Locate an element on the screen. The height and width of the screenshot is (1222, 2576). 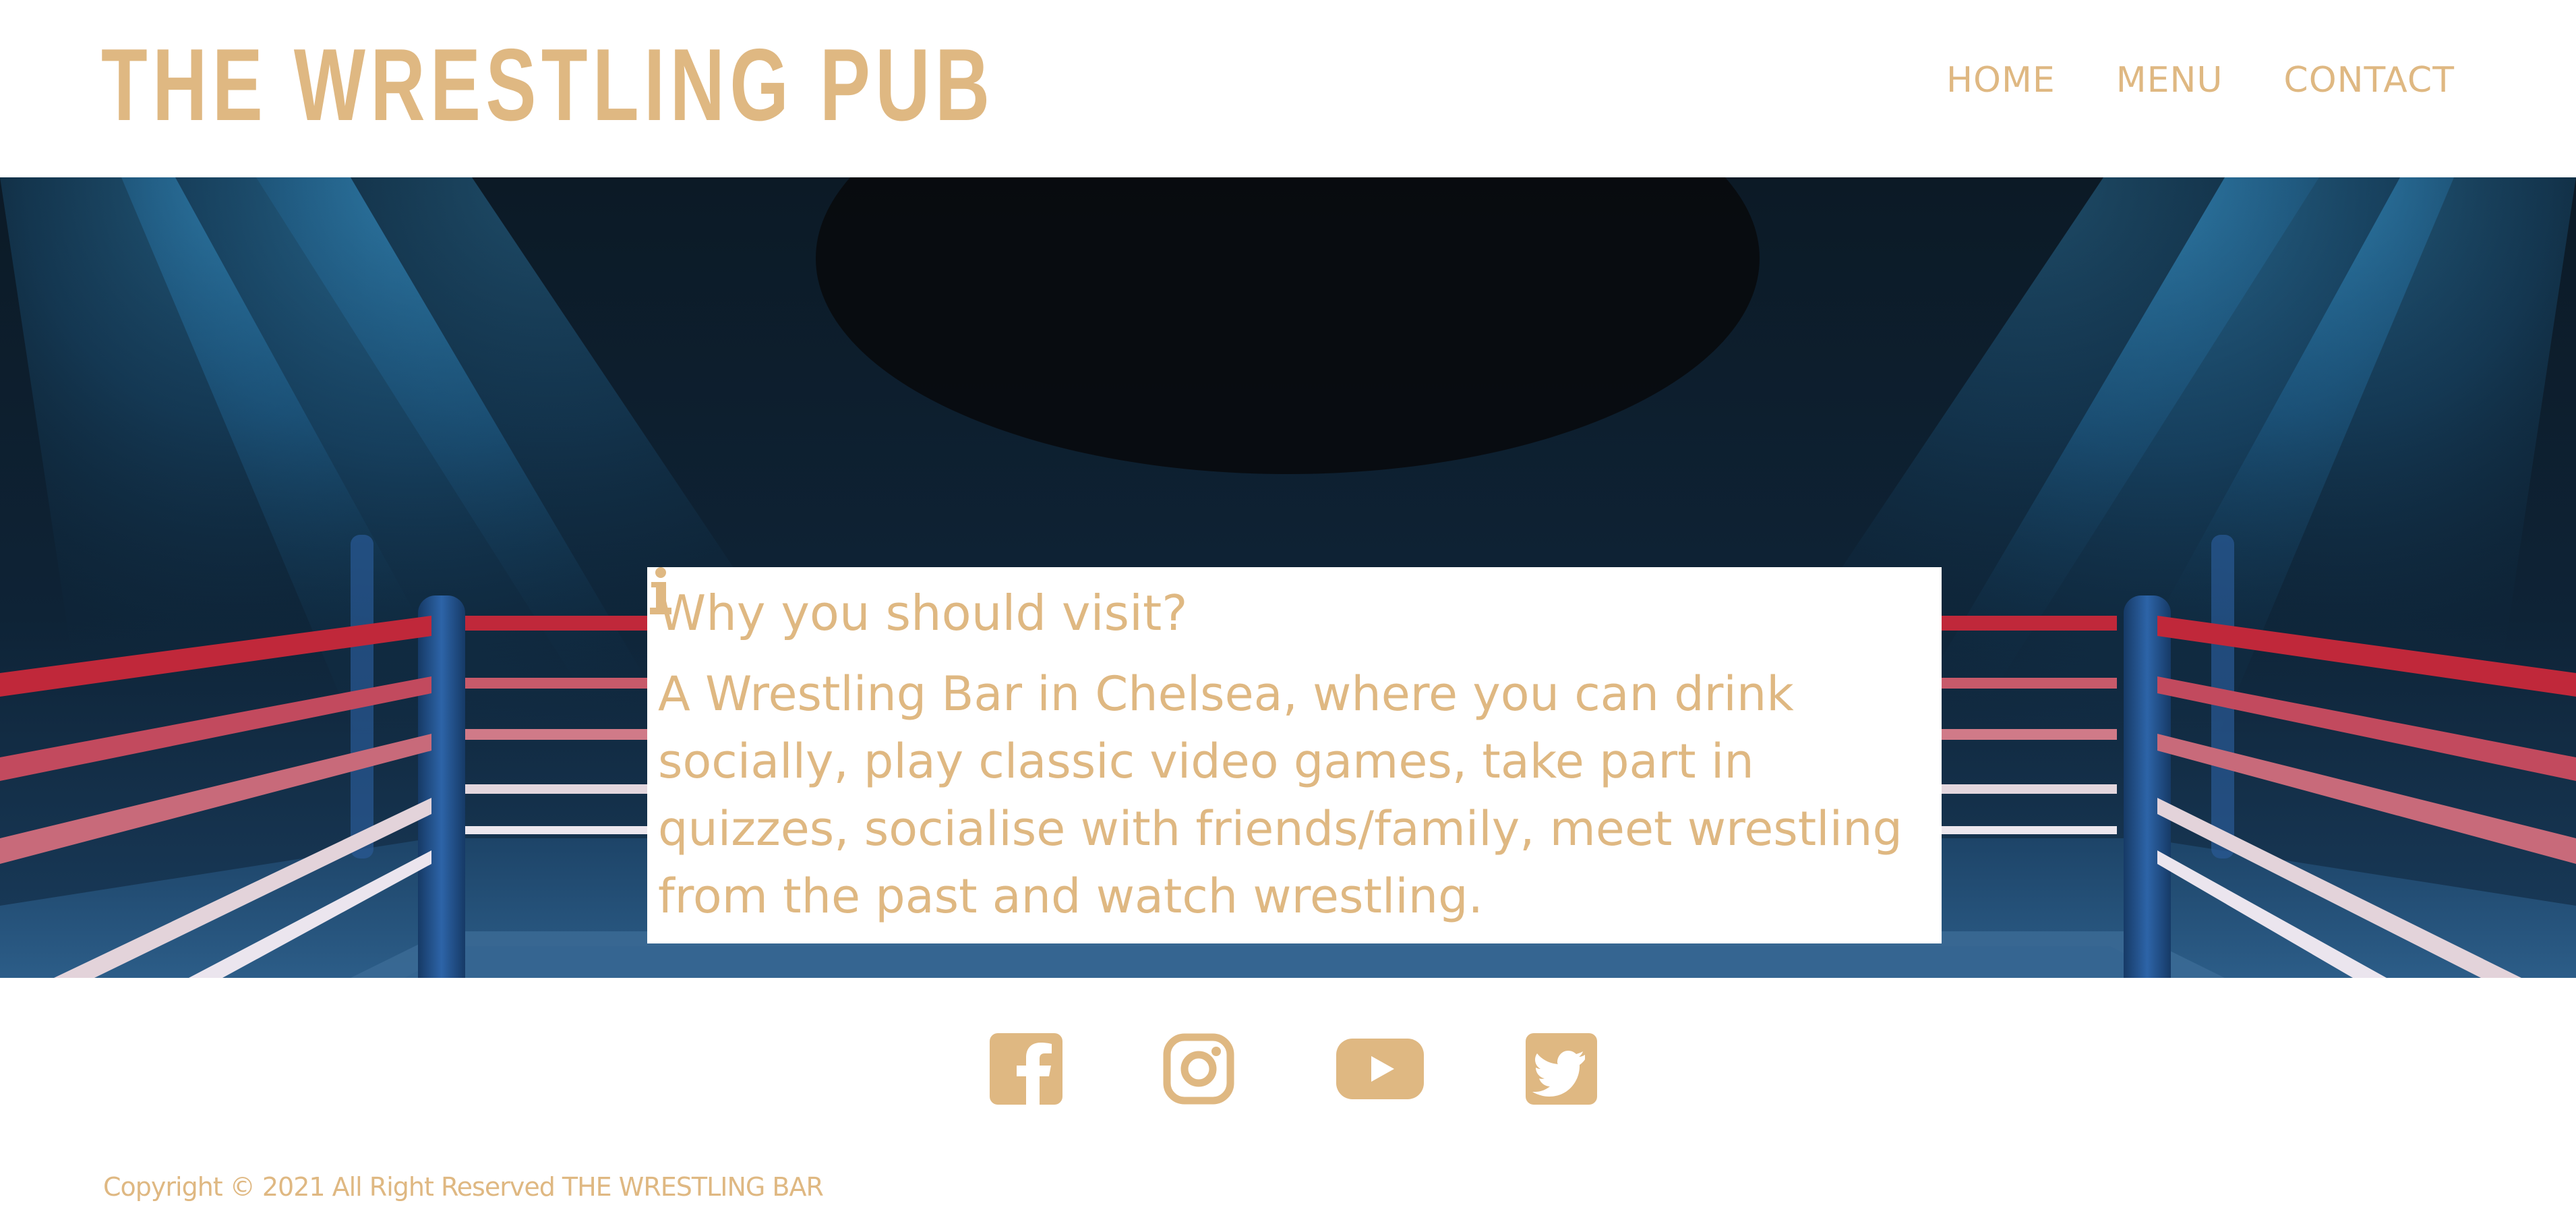
nav-home-link: HOME is located at coordinates (2001, 80).